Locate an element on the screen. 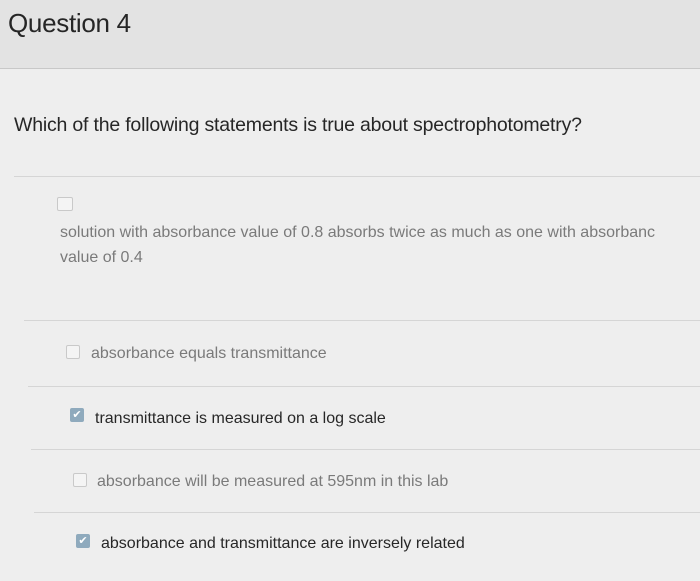  option-0-label-line2: value of 0.4 is located at coordinates (101, 257).